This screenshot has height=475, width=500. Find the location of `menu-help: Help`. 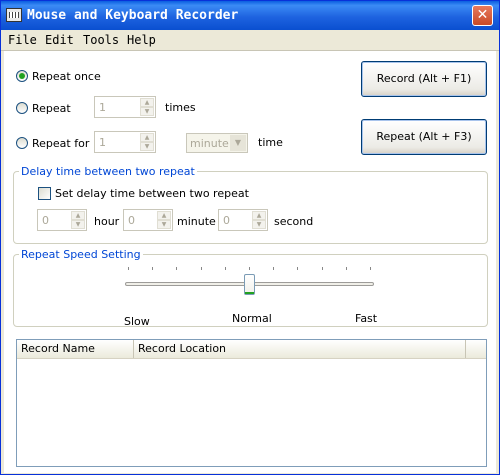

menu-help: Help is located at coordinates (141, 40).